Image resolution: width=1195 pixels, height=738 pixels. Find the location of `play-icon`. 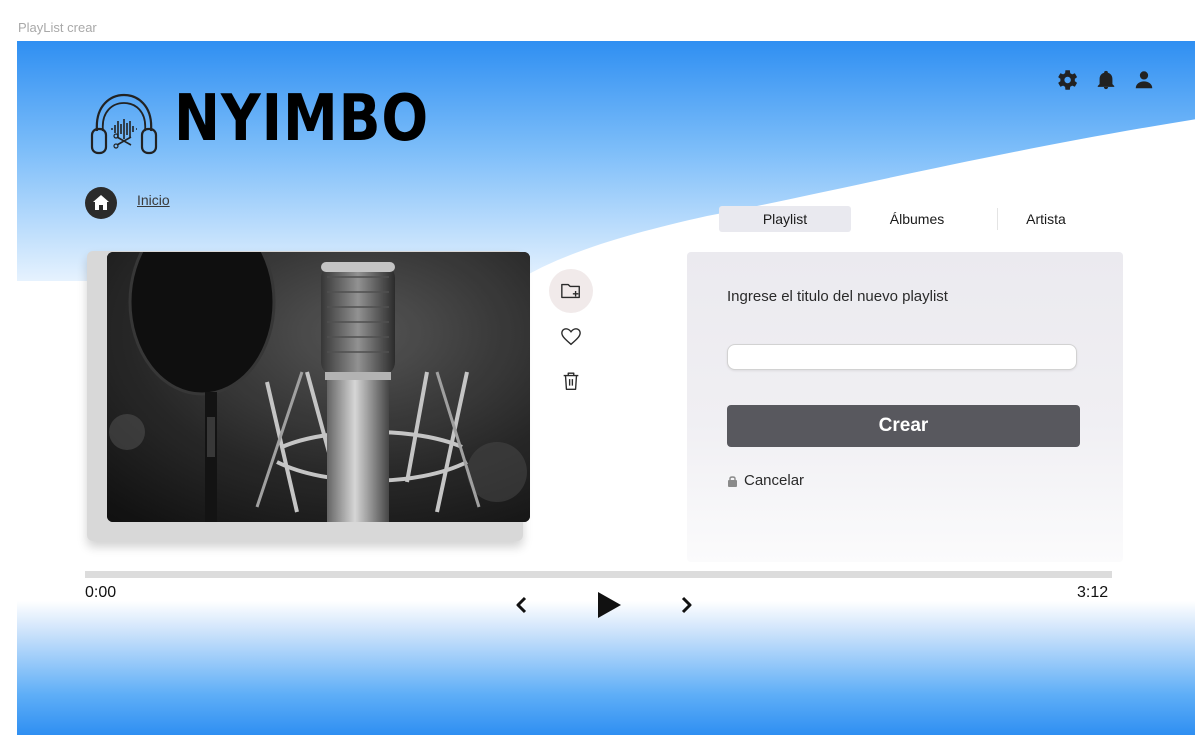

play-icon is located at coordinates (609, 605).